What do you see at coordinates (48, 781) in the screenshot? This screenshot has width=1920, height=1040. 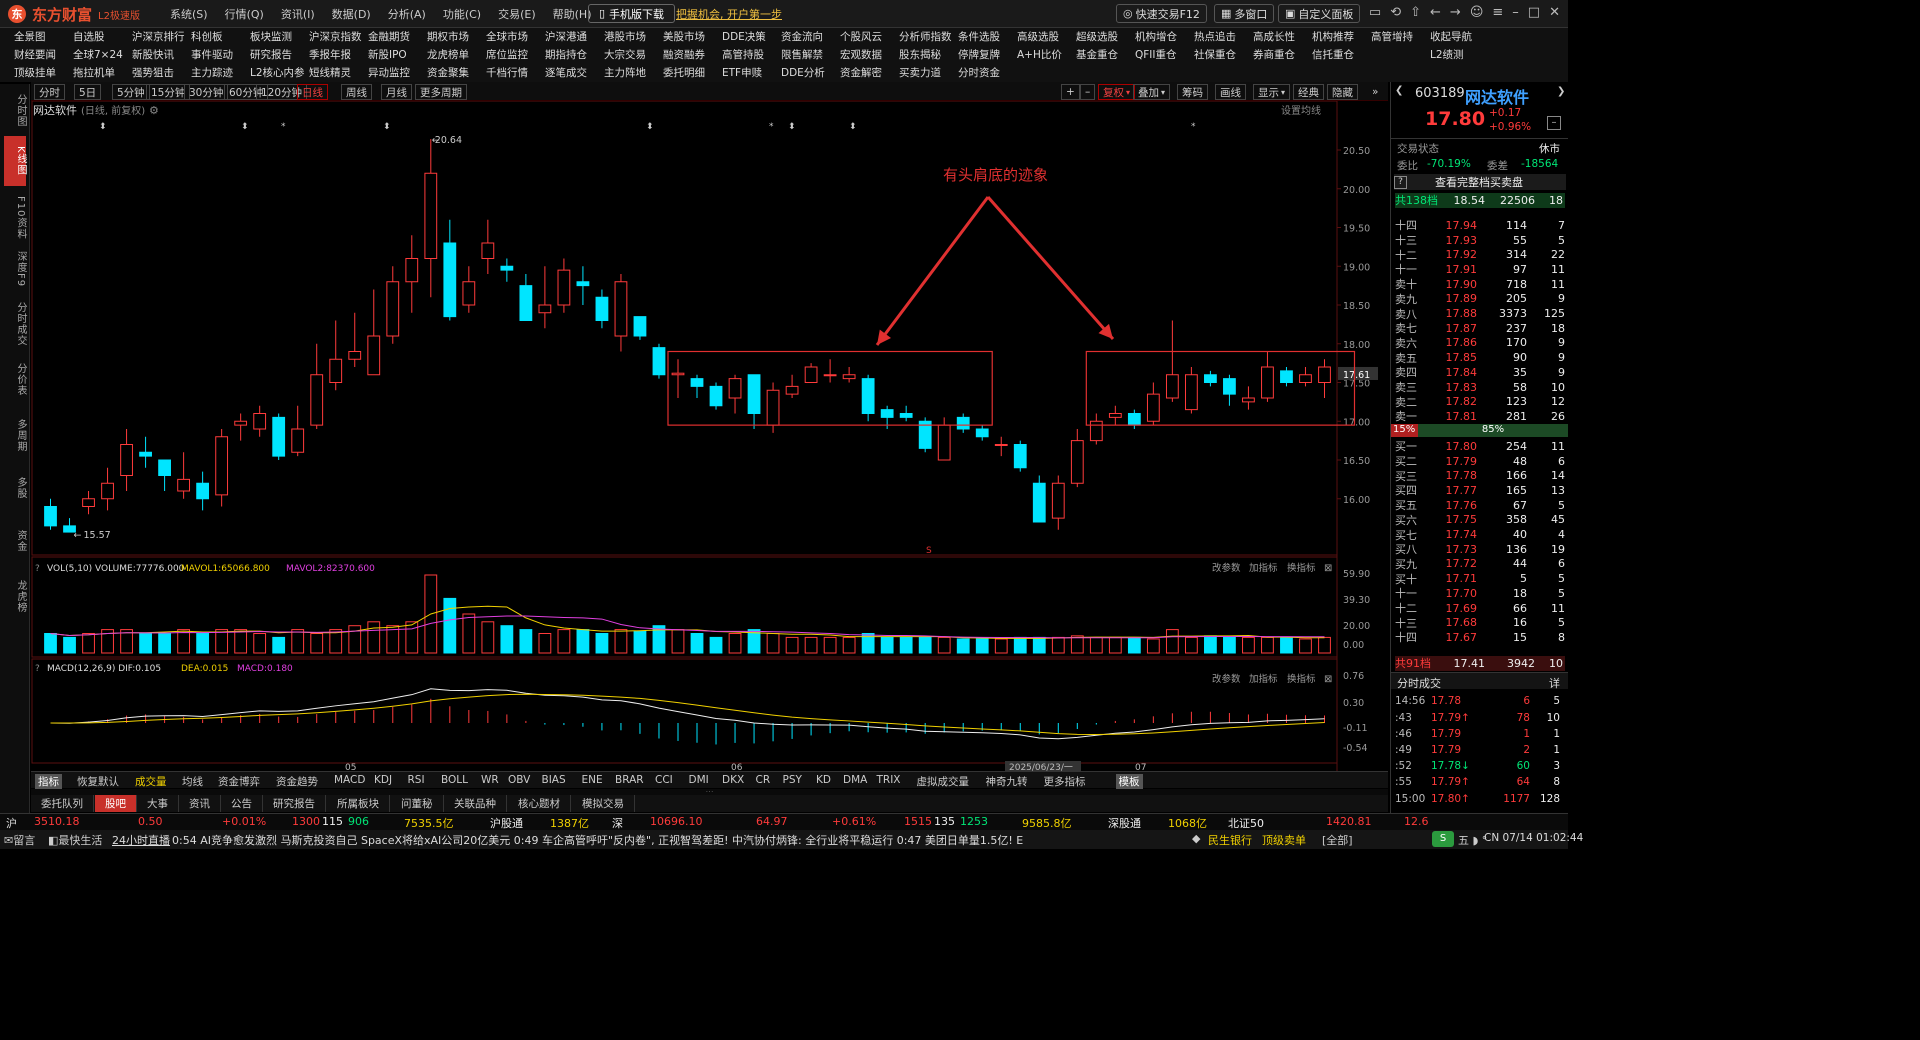 I see `indicator-tab: 指标` at bounding box center [48, 781].